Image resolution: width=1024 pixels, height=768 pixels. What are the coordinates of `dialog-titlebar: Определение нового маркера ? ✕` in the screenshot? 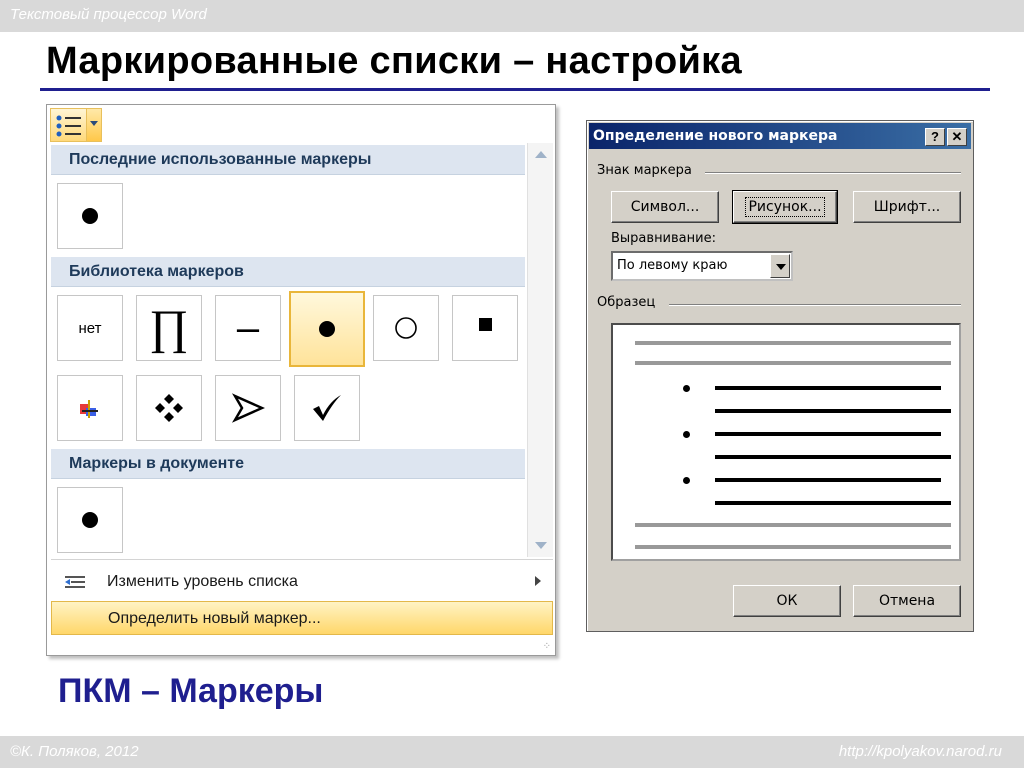 It's located at (780, 136).